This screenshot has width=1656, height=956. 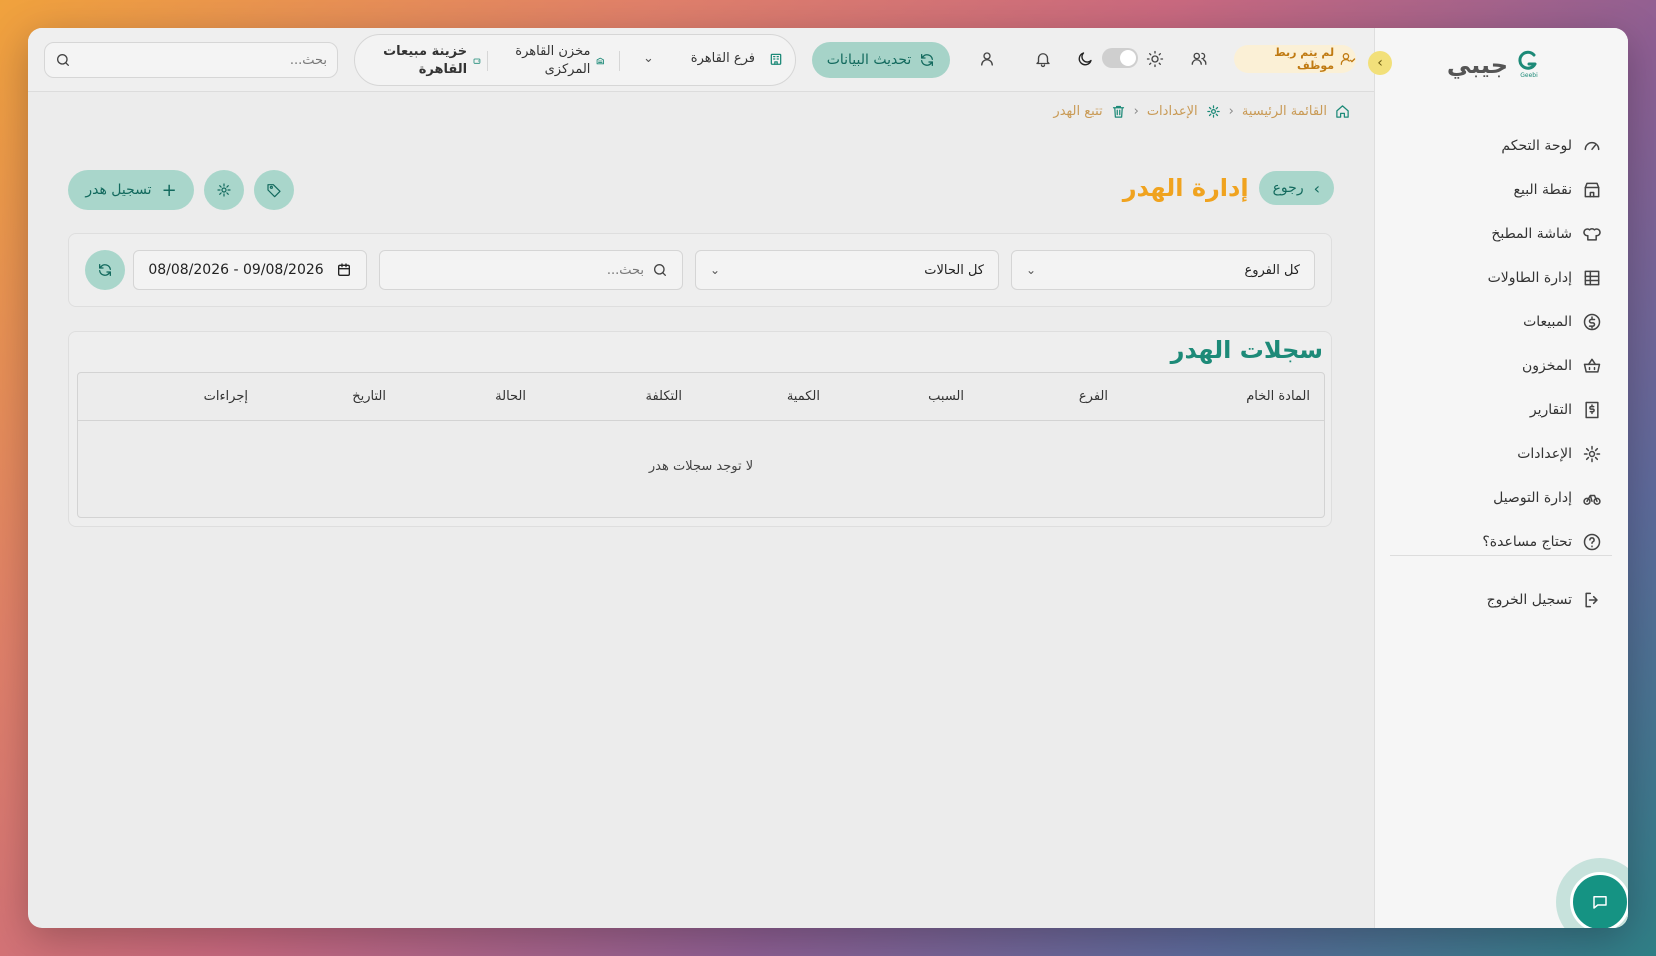 I want to click on branch-label: فرع القاهرة, so click(x=722, y=58).